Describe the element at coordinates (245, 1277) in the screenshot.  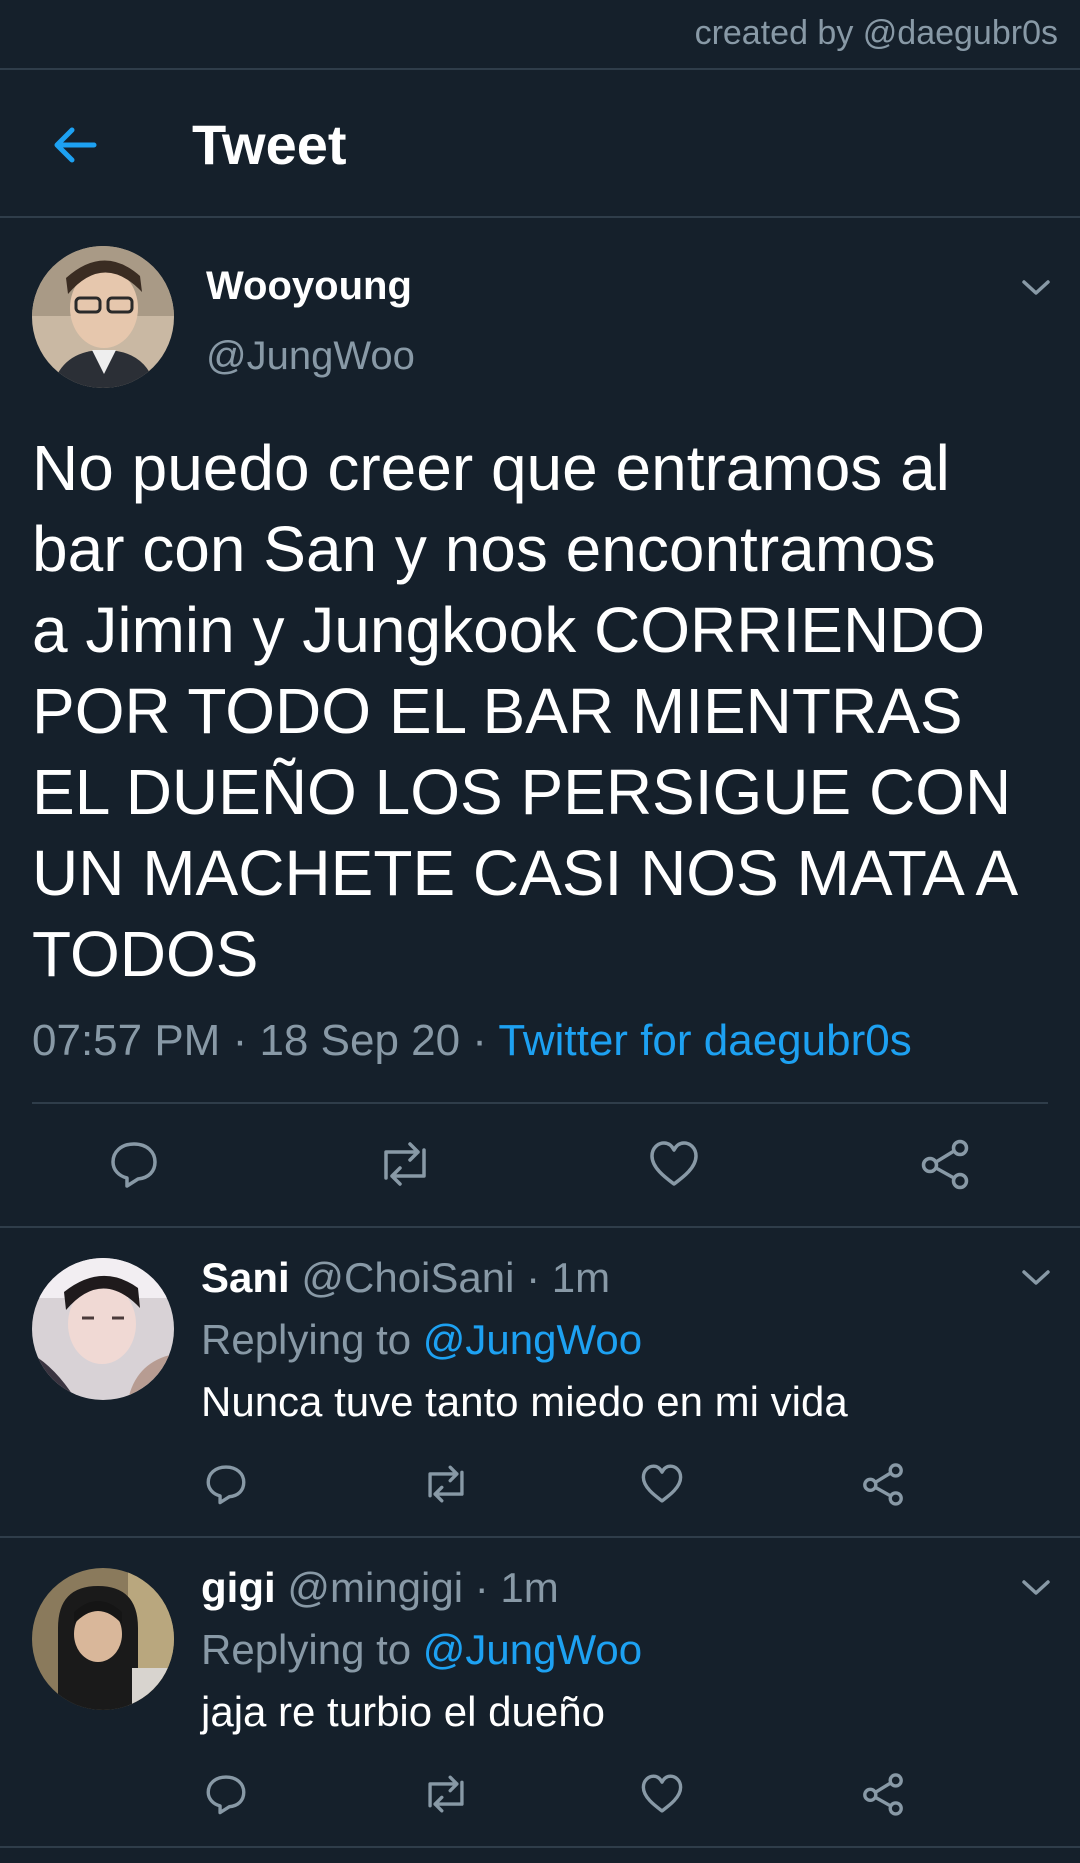
I see `reply-author-name: Sani` at that location.